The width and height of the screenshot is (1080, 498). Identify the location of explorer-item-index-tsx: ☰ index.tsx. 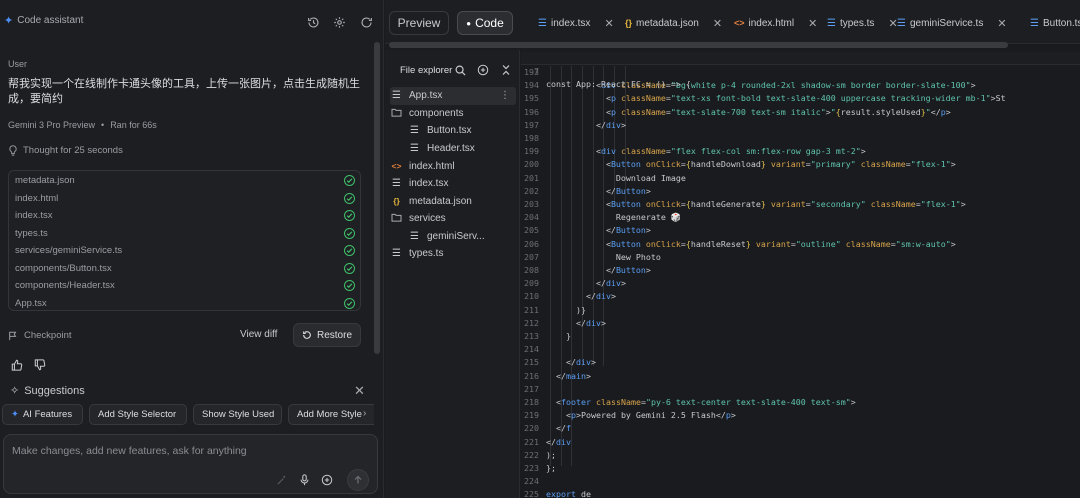
(453, 184).